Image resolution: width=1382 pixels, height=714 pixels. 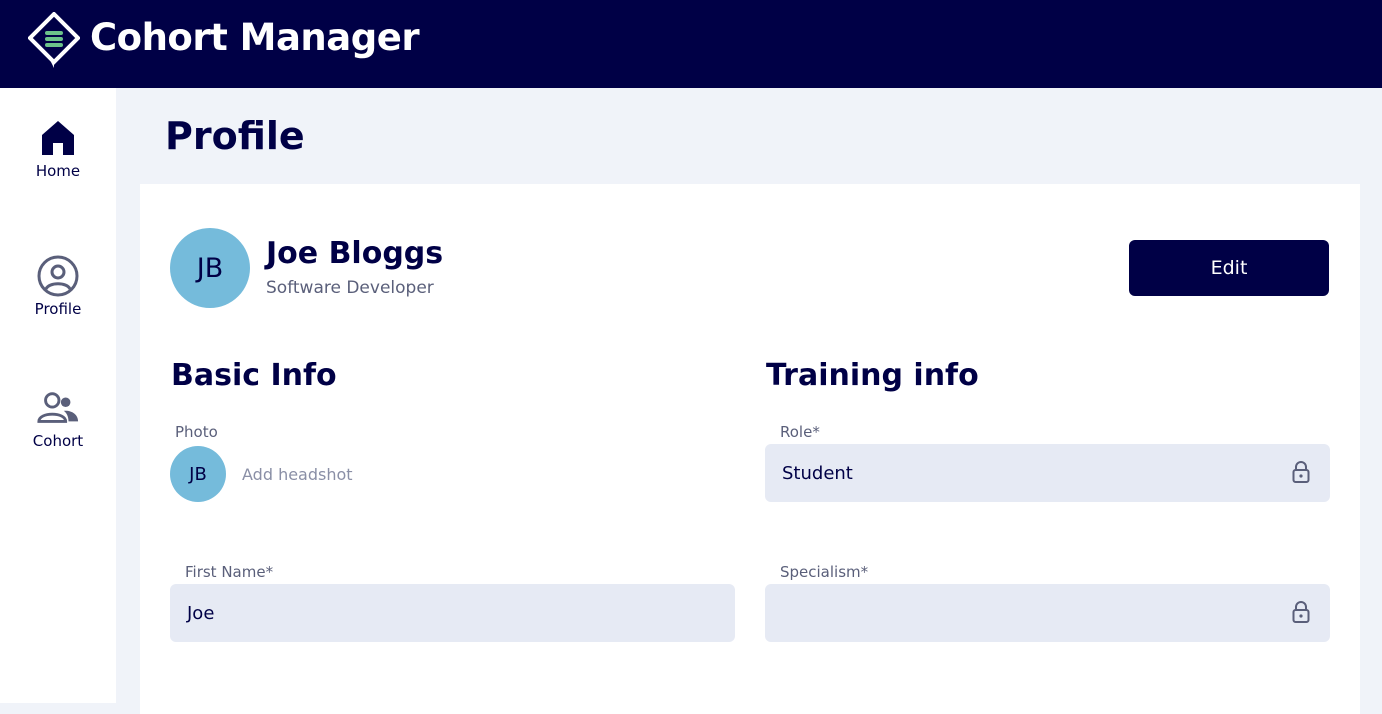 What do you see at coordinates (1229, 268) in the screenshot?
I see `edit-button: Edit` at bounding box center [1229, 268].